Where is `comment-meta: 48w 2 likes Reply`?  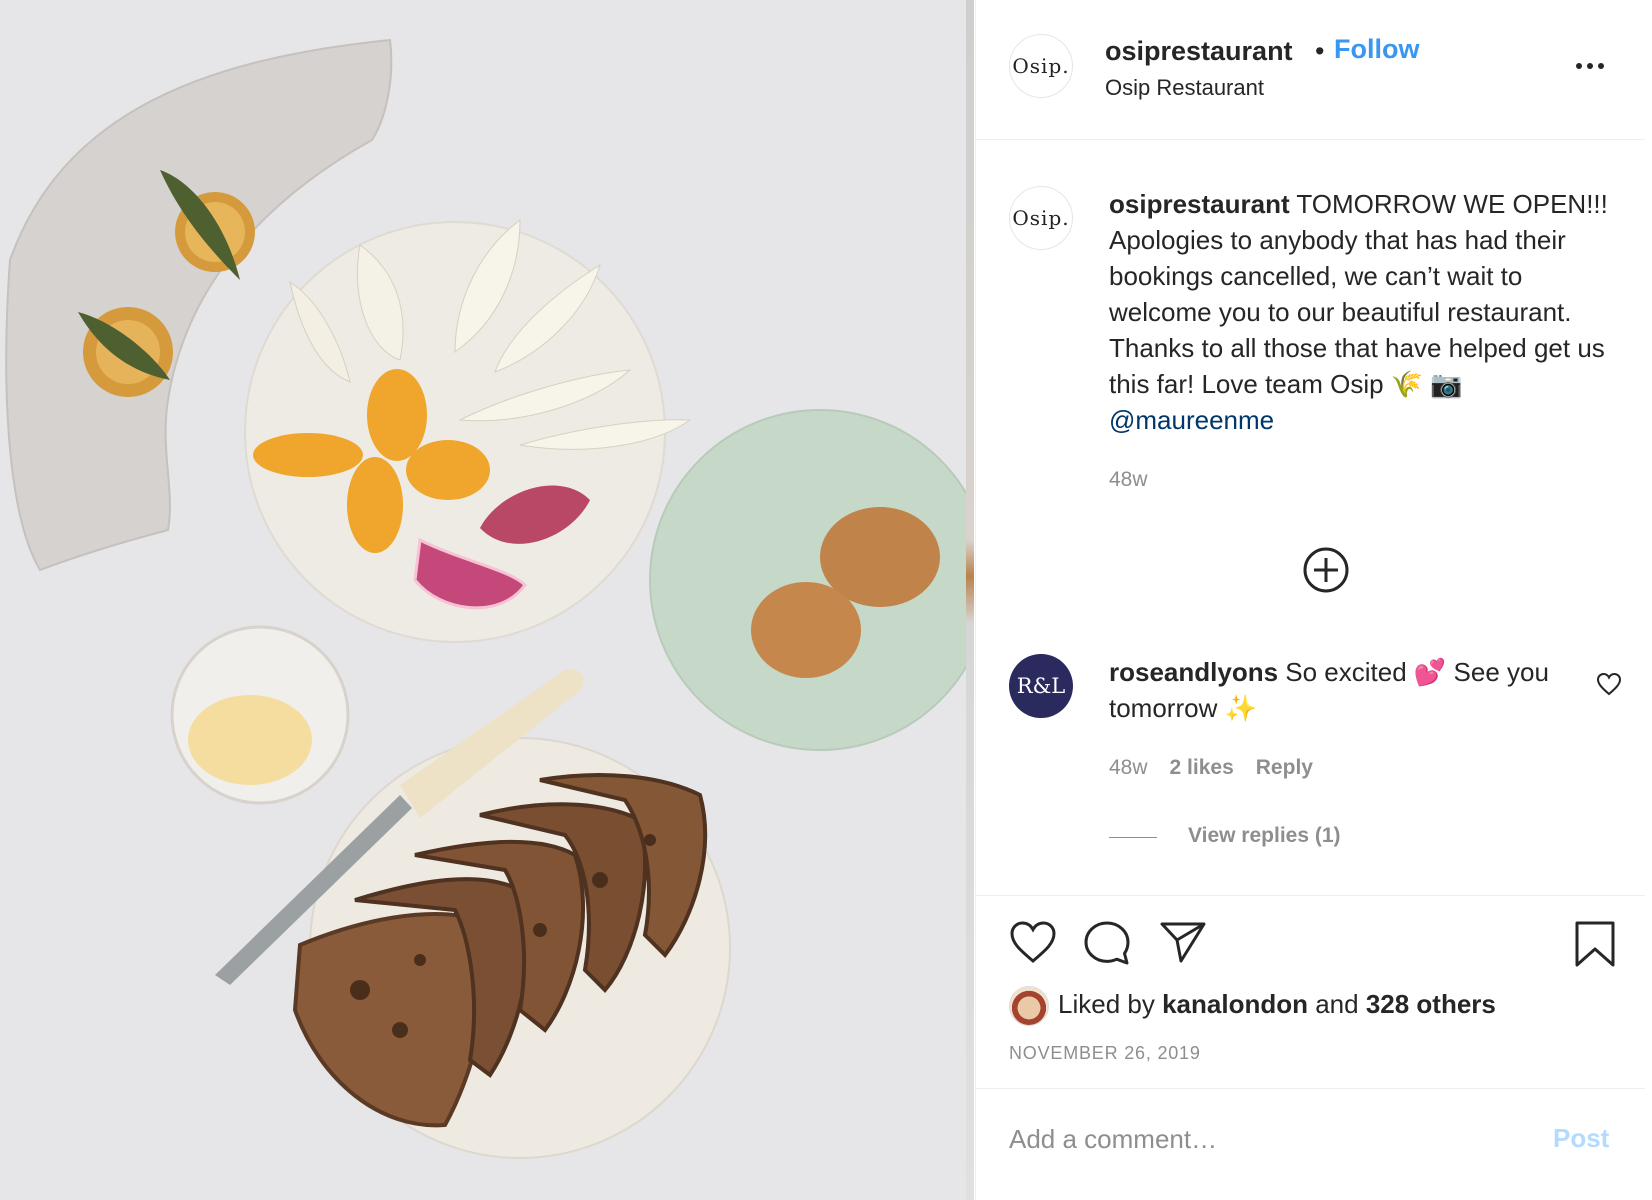
comment-meta: 48w 2 likes Reply is located at coordinates (1222, 768).